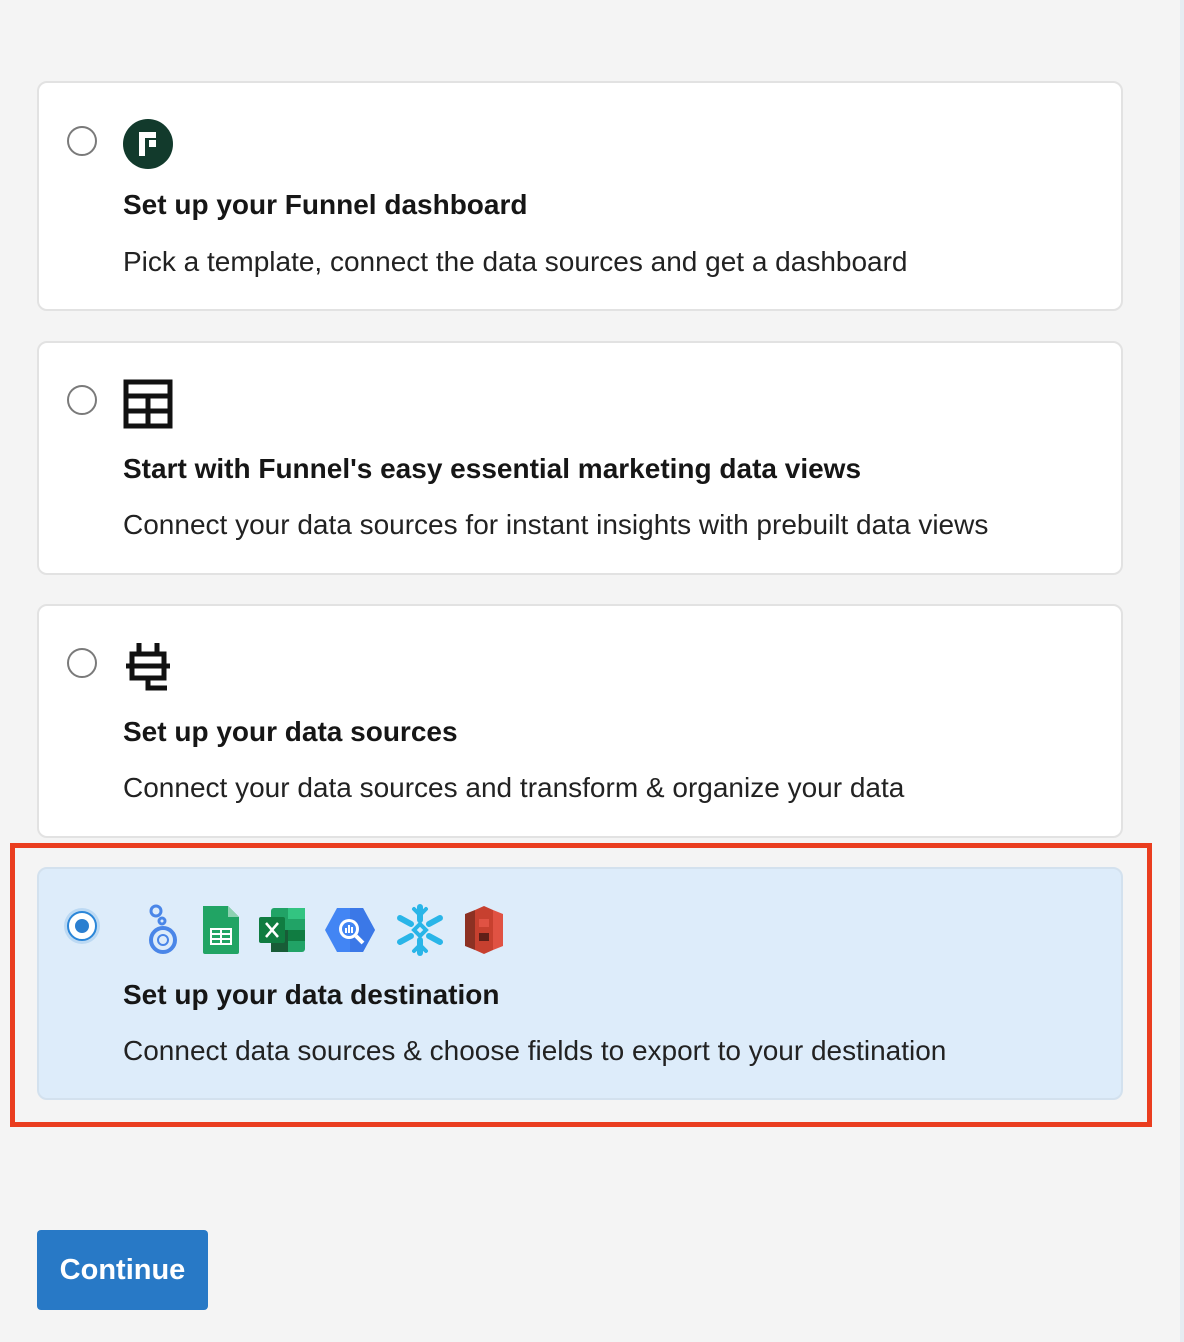  I want to click on table-grid-icon, so click(148, 404).